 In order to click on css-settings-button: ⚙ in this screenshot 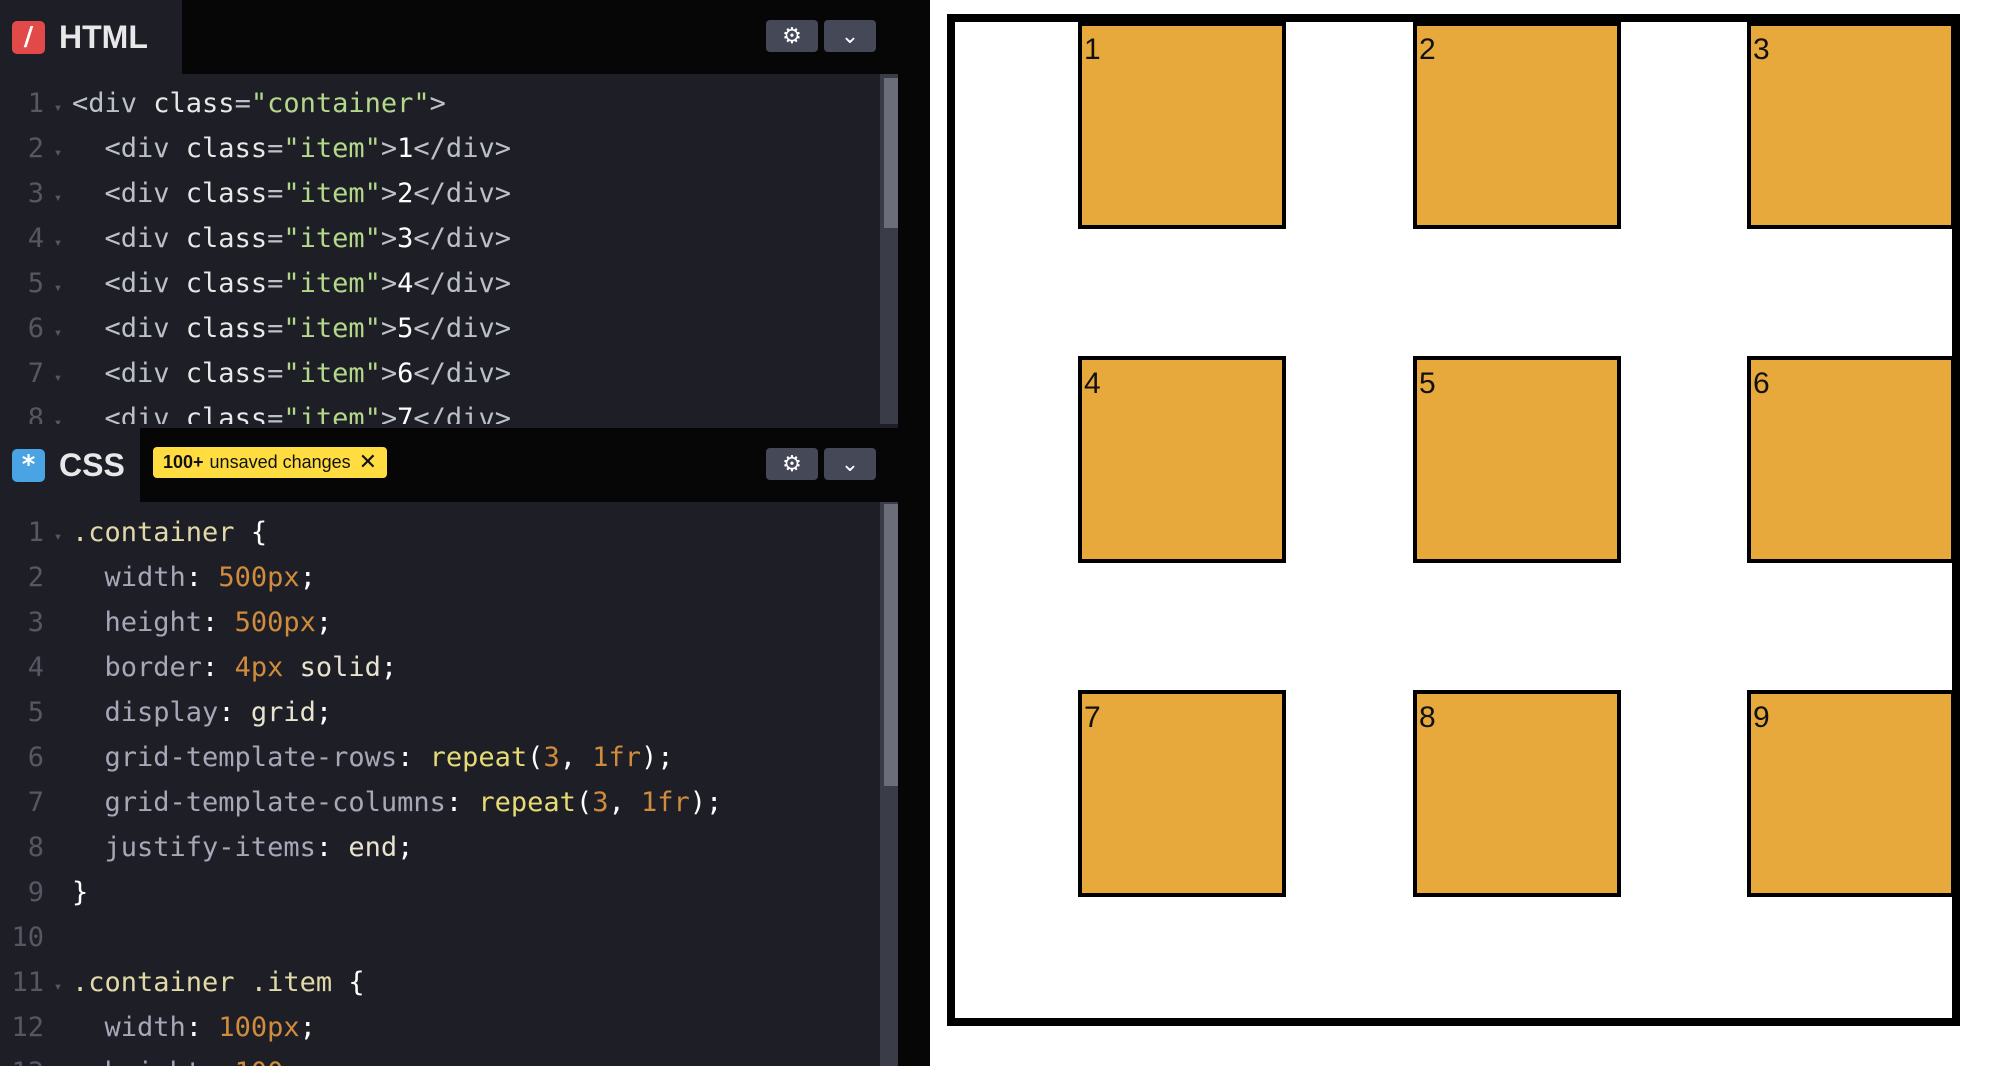, I will do `click(792, 464)`.